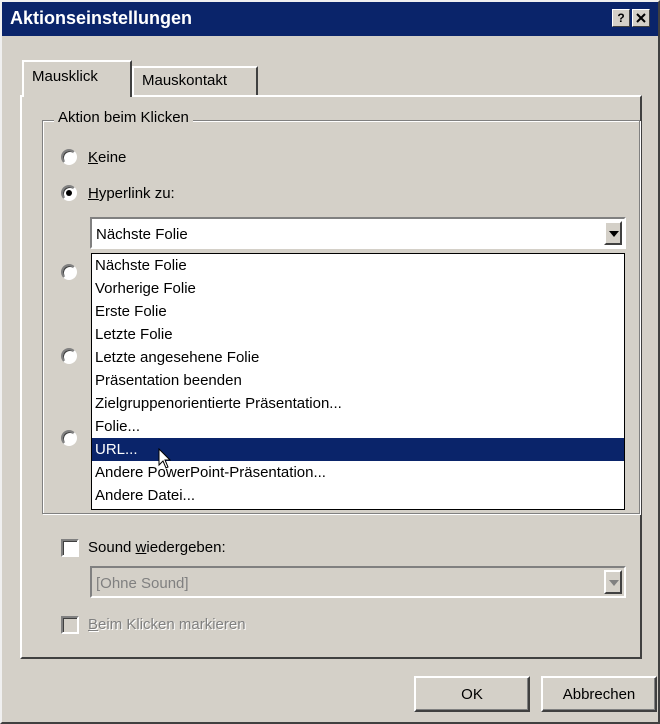 Image resolution: width=660 pixels, height=724 pixels. I want to click on list-item: Letzte angesehene Folie, so click(358, 357).